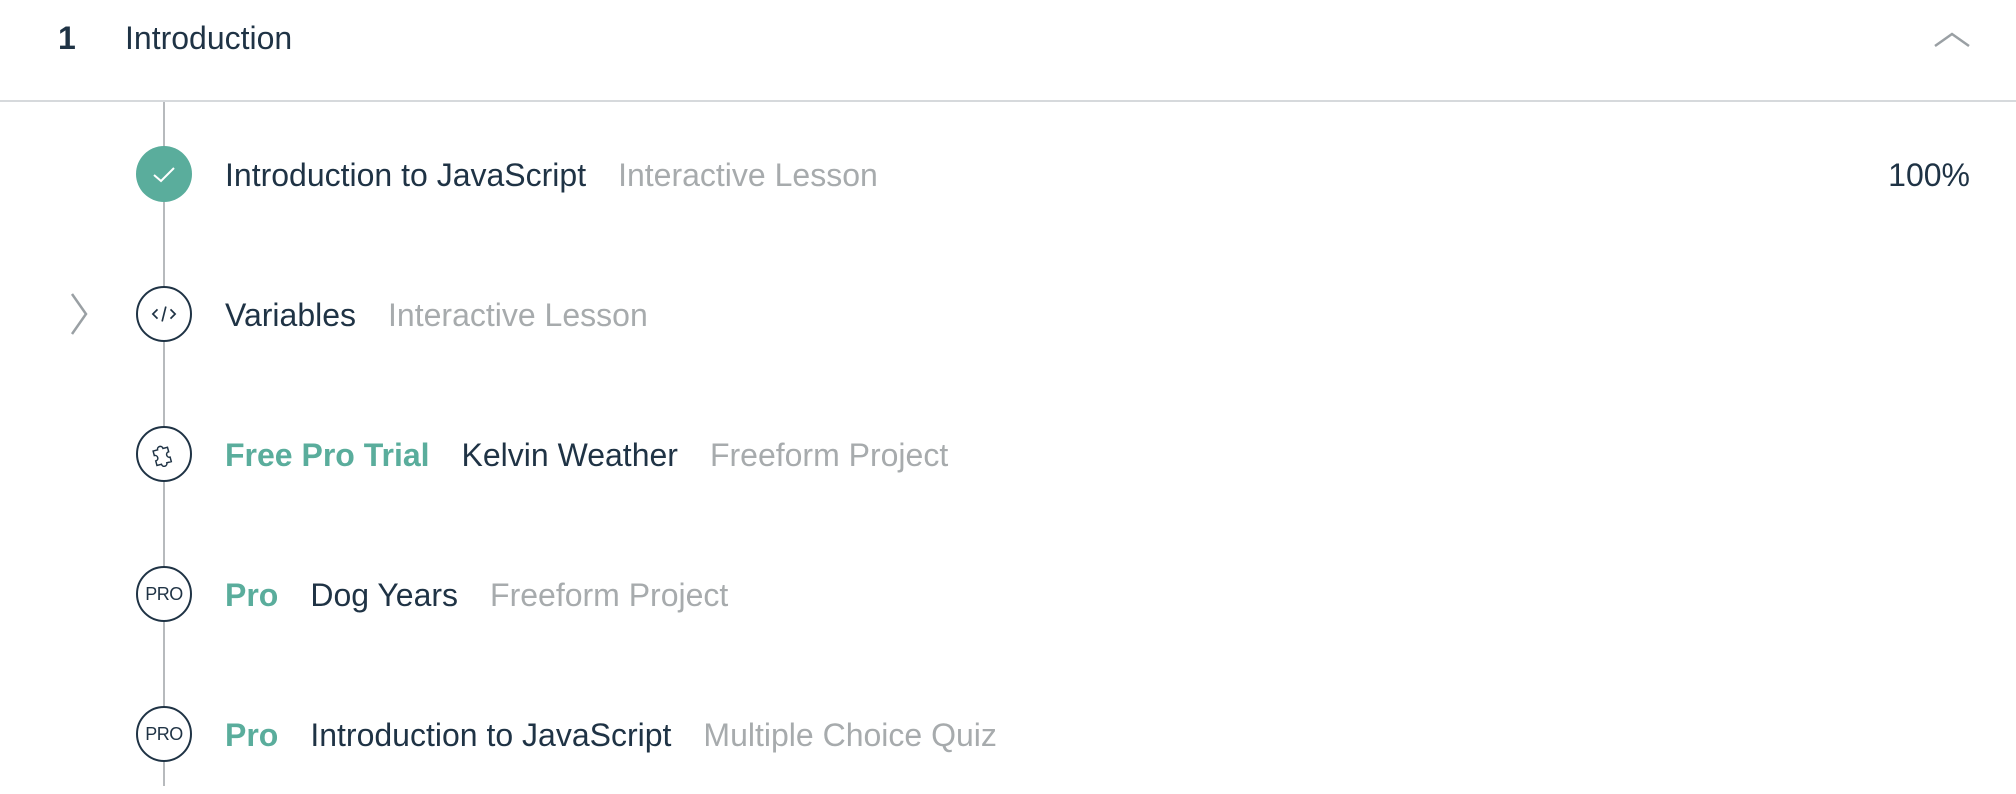 This screenshot has width=2016, height=794. I want to click on completed-status-node, so click(164, 174).